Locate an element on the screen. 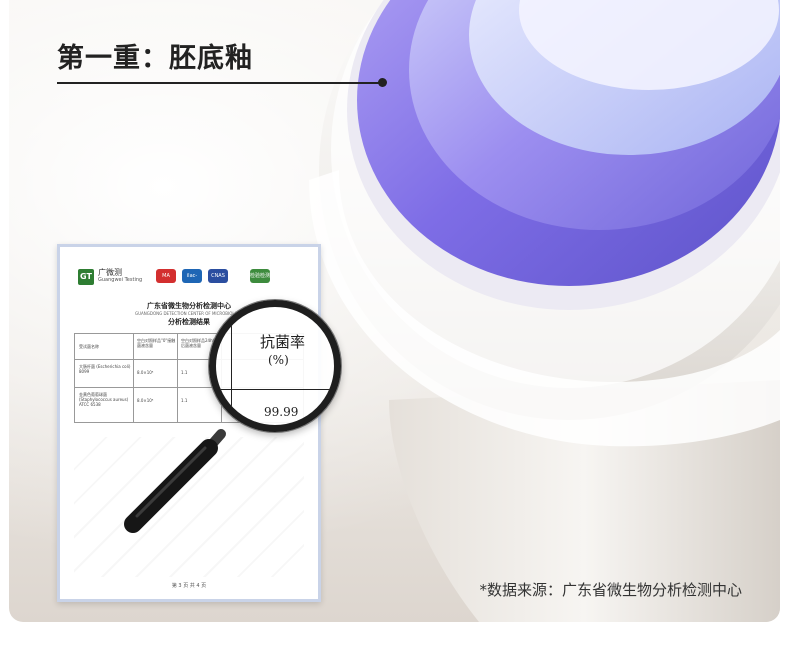 The image size is (790, 654). org-subname: Guangwei Testing is located at coordinates (120, 280).